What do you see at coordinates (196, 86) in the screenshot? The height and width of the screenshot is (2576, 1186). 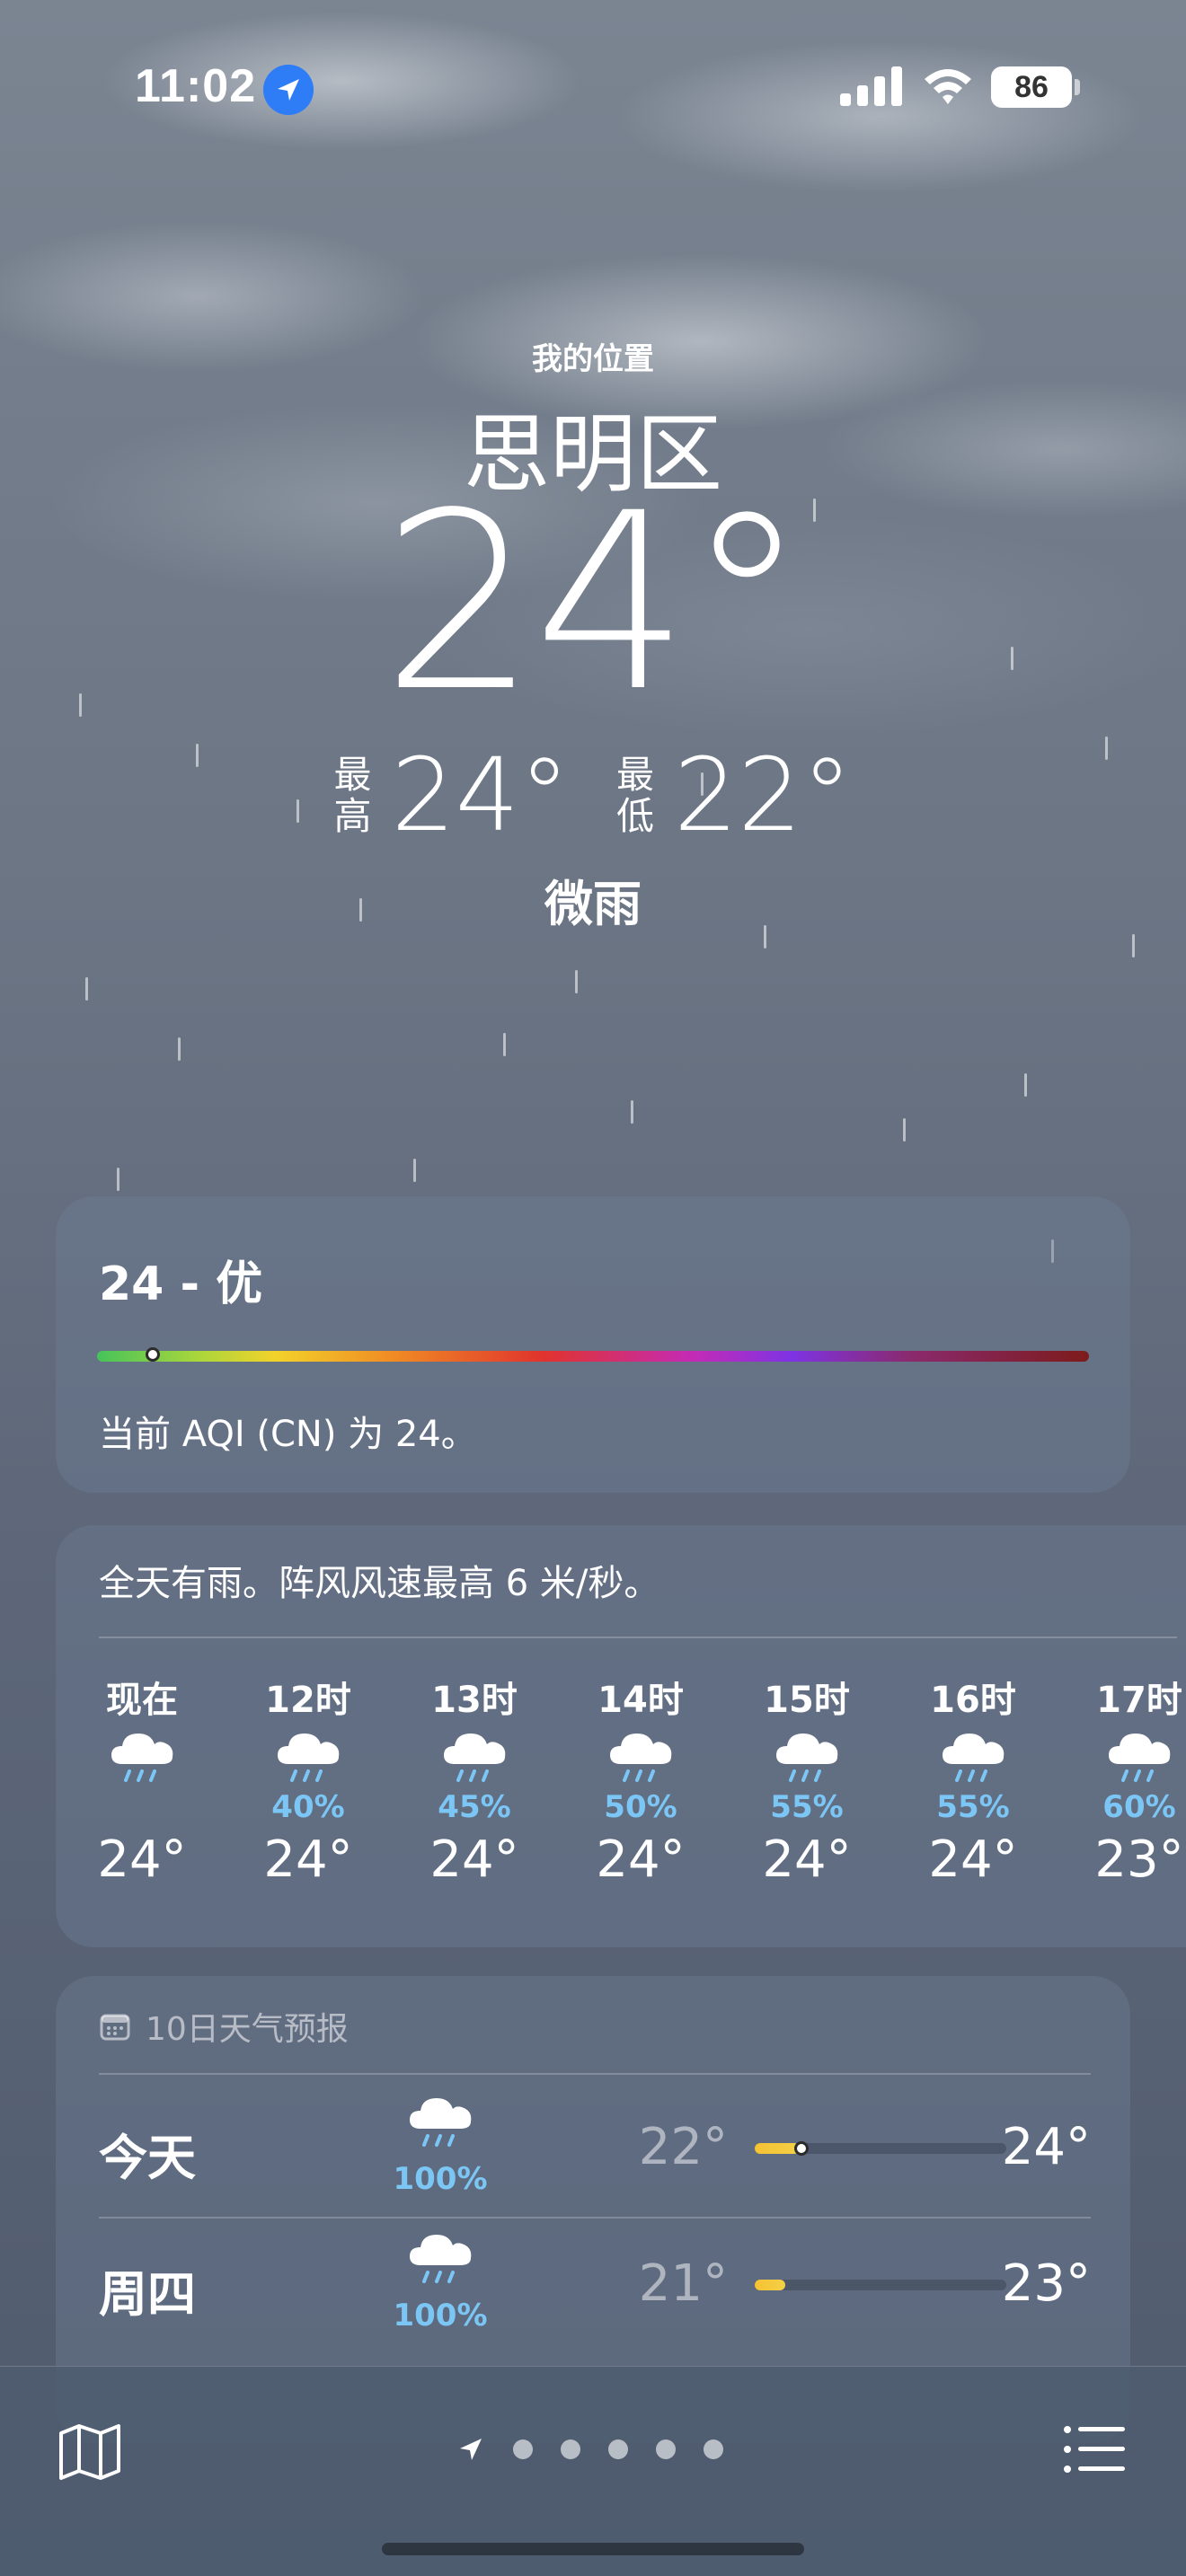 I see `status-time: 11:02` at bounding box center [196, 86].